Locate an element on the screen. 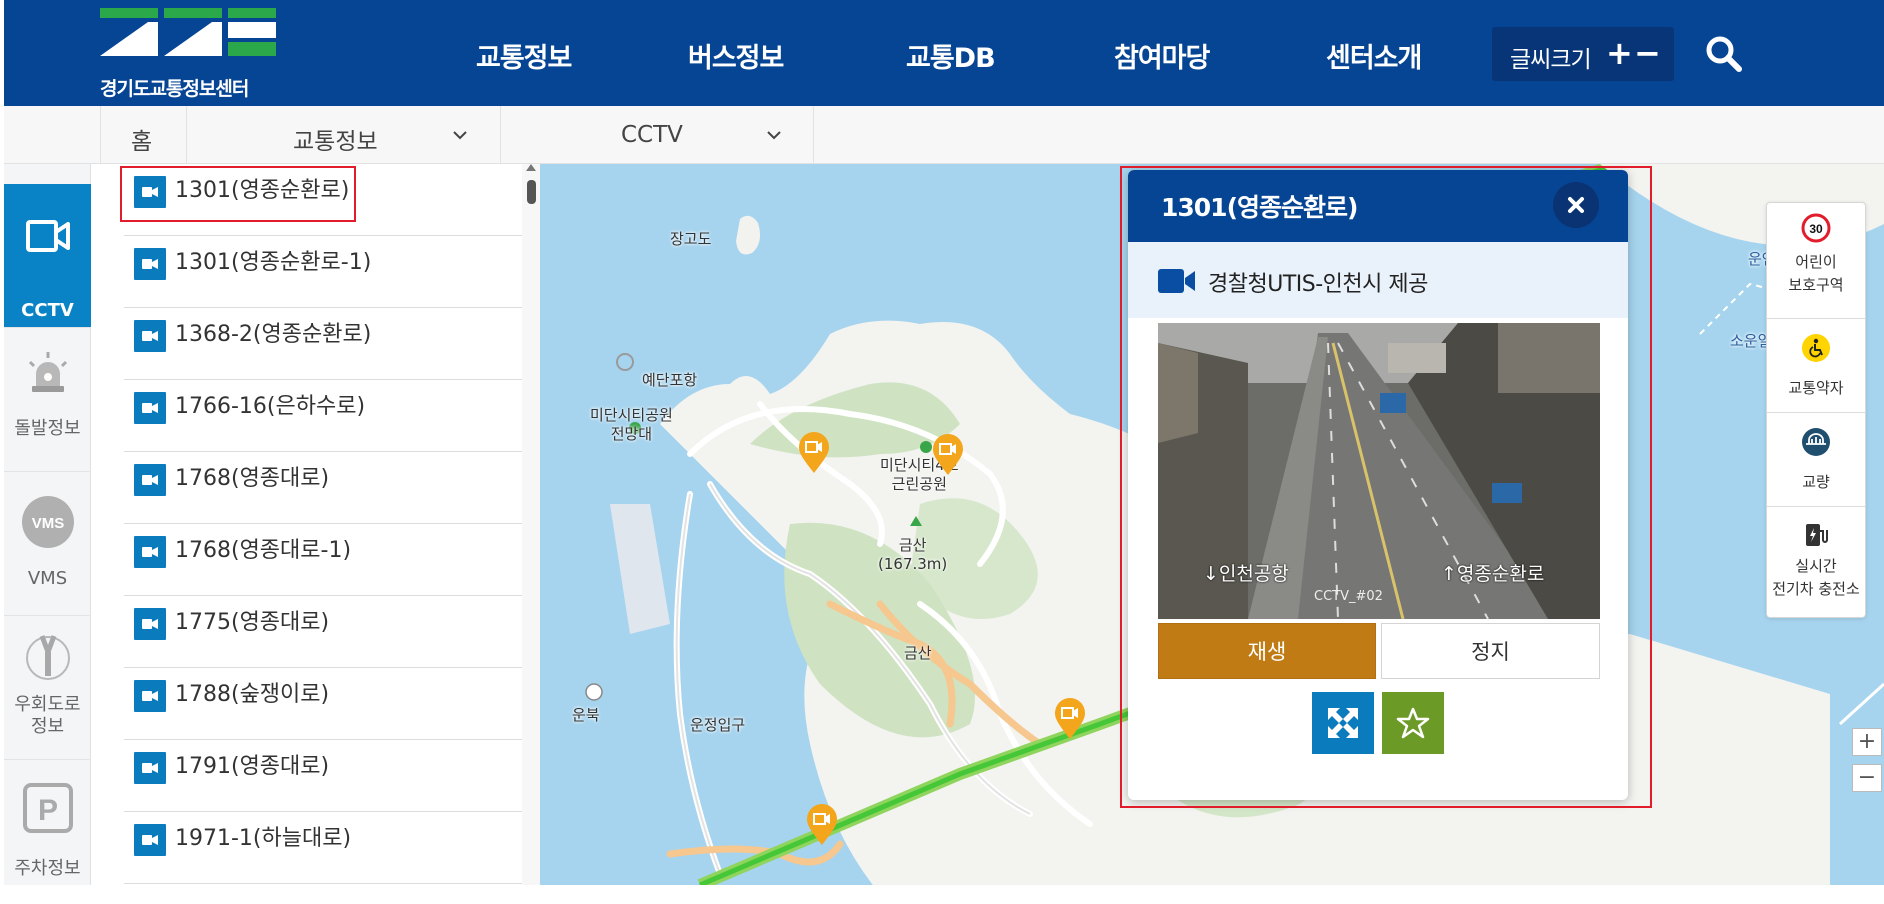 The image size is (1884, 904). detour-road-icon is located at coordinates (48, 657).